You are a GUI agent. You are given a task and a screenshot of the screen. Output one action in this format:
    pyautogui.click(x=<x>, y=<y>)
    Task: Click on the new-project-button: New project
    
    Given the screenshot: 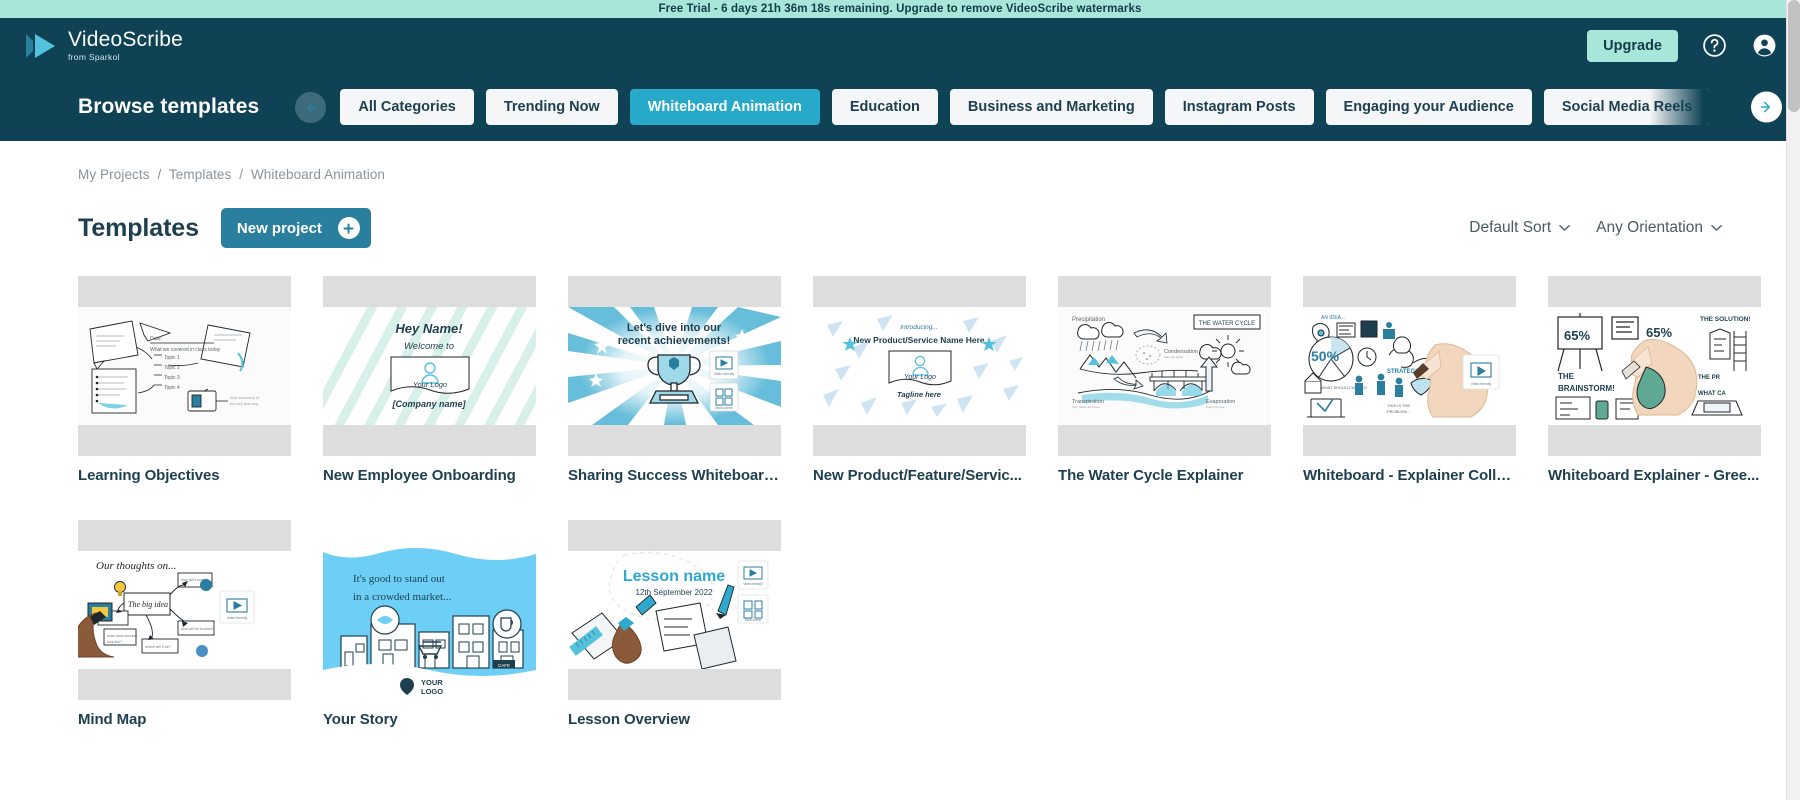 What is the action you would take?
    pyautogui.click(x=295, y=228)
    